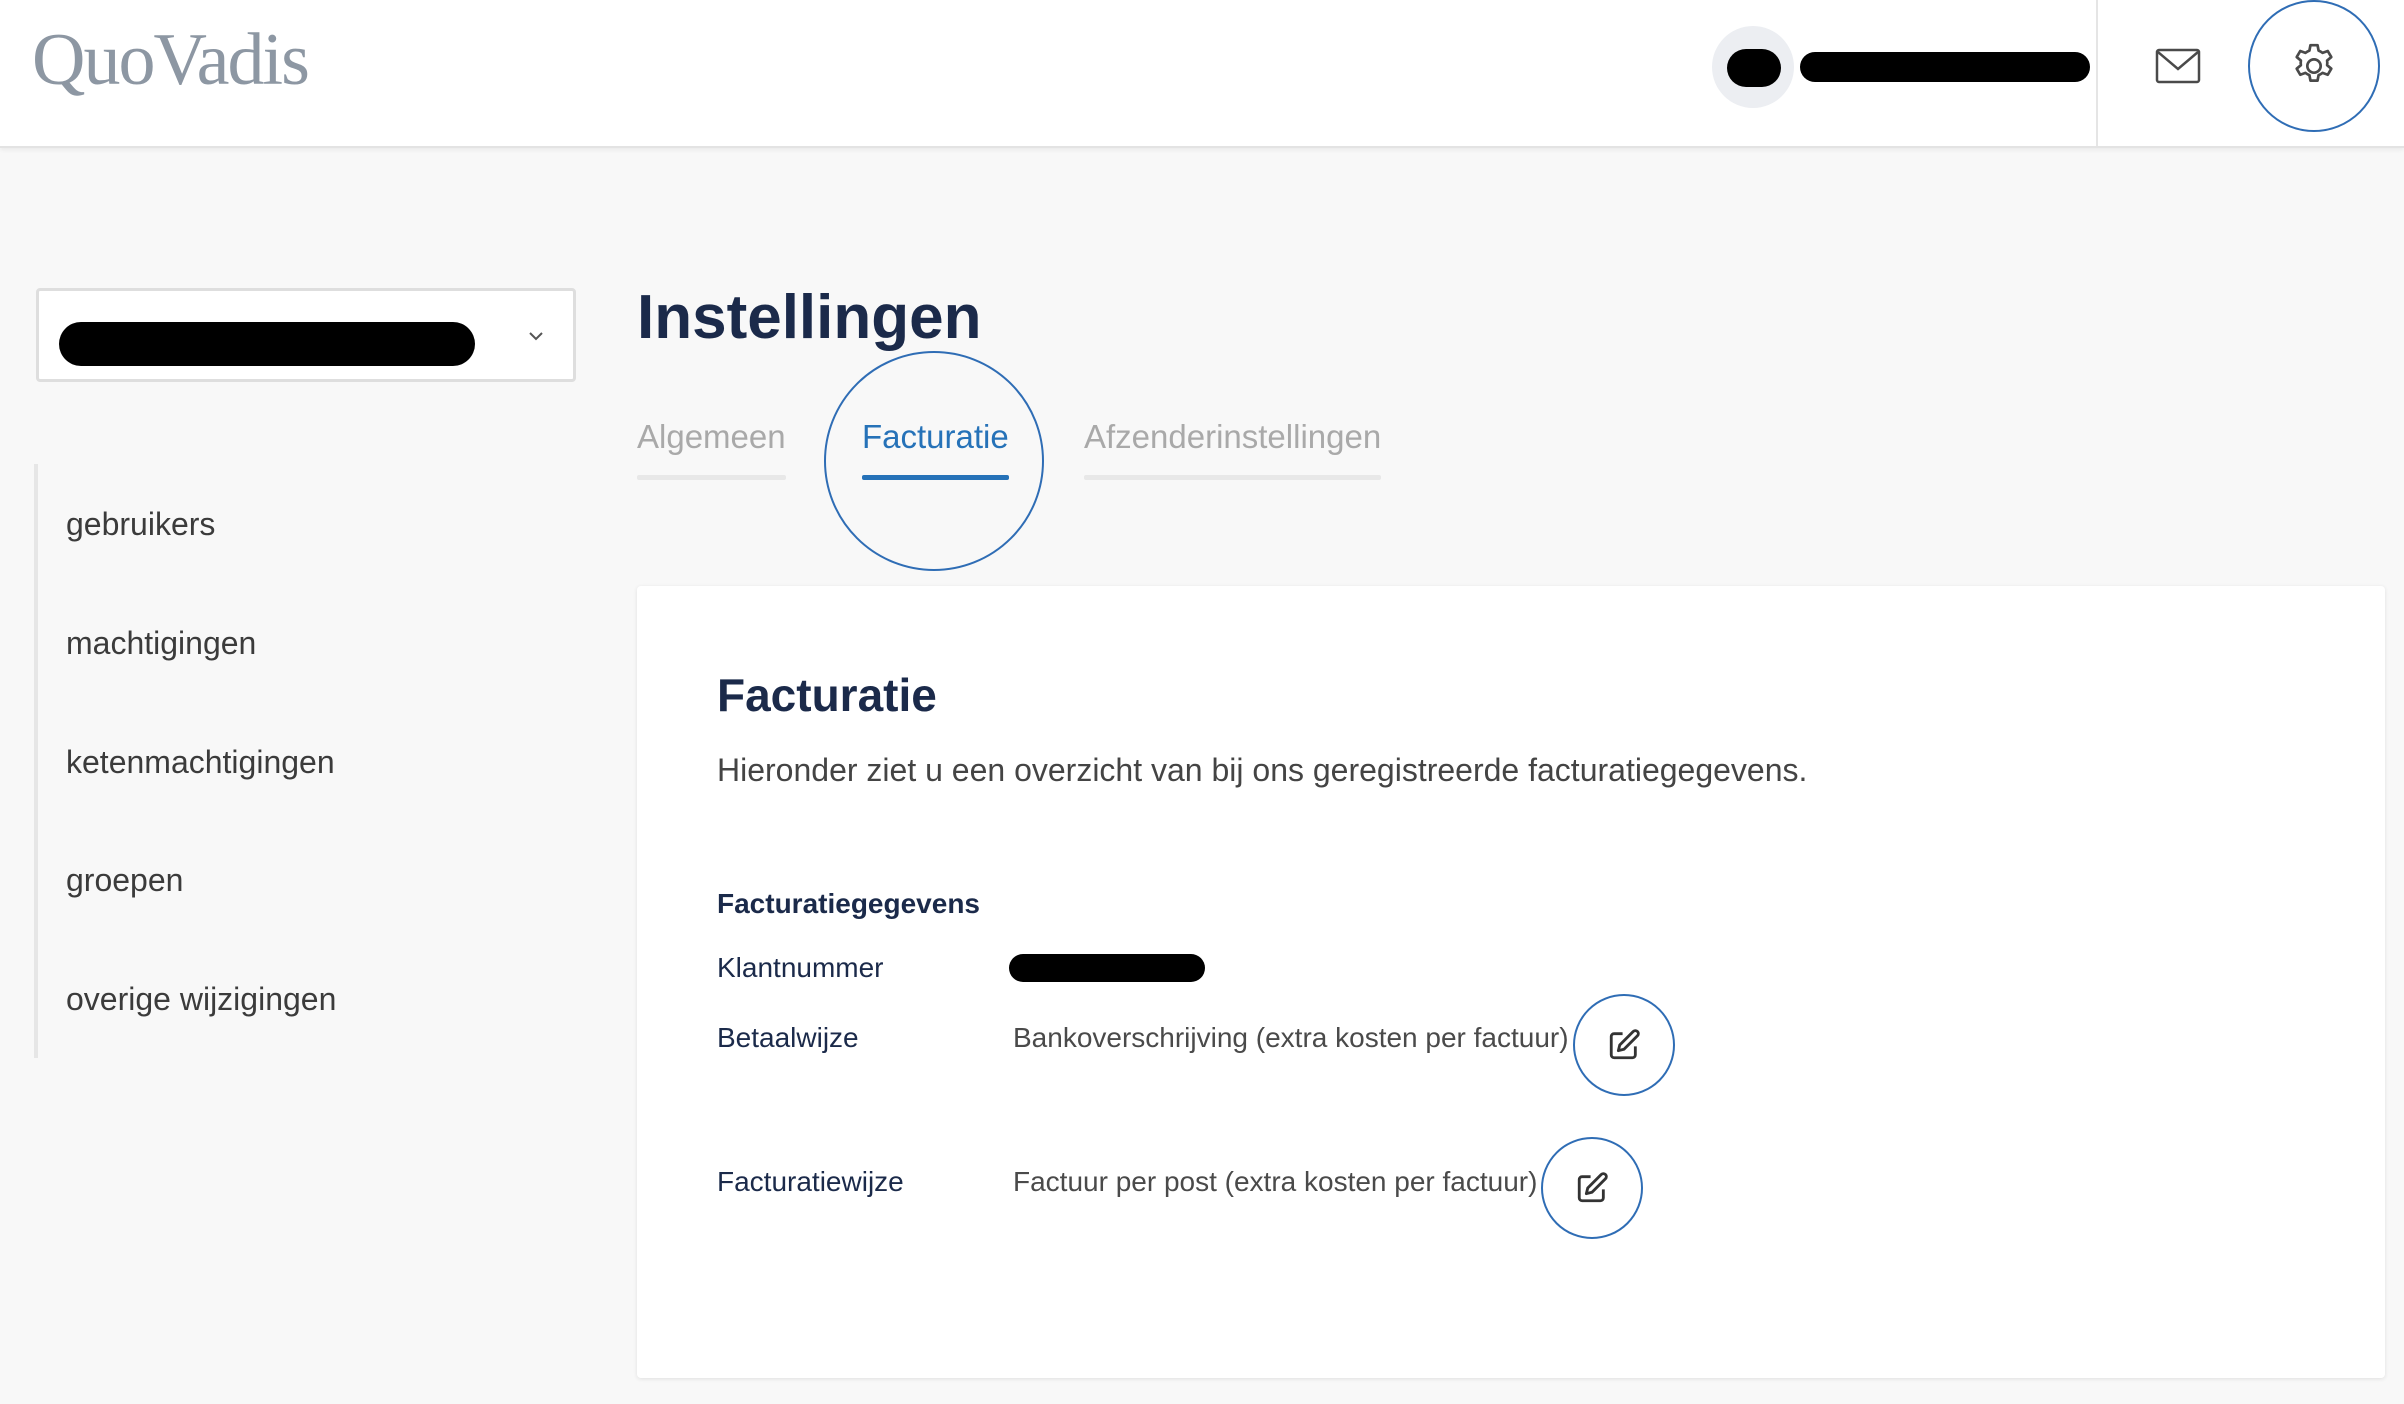  I want to click on user-avatar, so click(1753, 67).